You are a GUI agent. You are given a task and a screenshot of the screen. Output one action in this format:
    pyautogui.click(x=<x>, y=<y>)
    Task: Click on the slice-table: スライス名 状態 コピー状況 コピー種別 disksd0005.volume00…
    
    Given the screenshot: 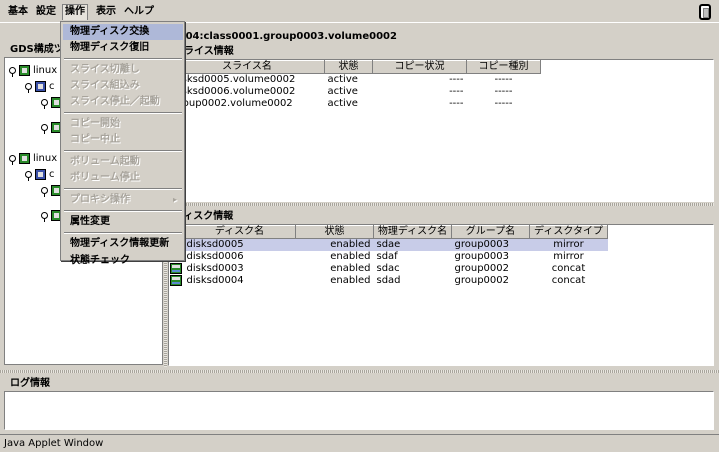 What is the action you would take?
    pyautogui.click(x=355, y=85)
    